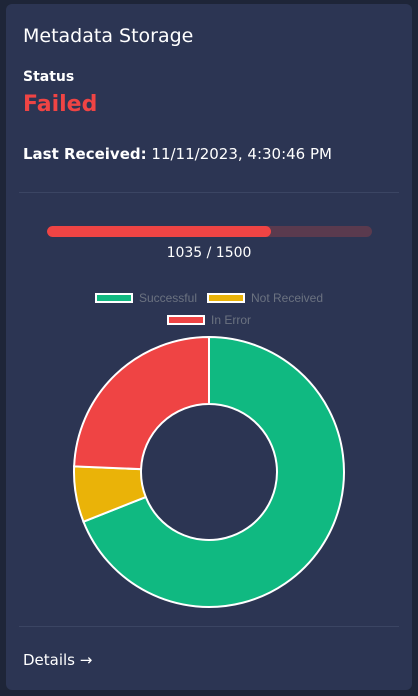 The height and width of the screenshot is (696, 418). I want to click on card-title: Metadata Storage, so click(108, 36).